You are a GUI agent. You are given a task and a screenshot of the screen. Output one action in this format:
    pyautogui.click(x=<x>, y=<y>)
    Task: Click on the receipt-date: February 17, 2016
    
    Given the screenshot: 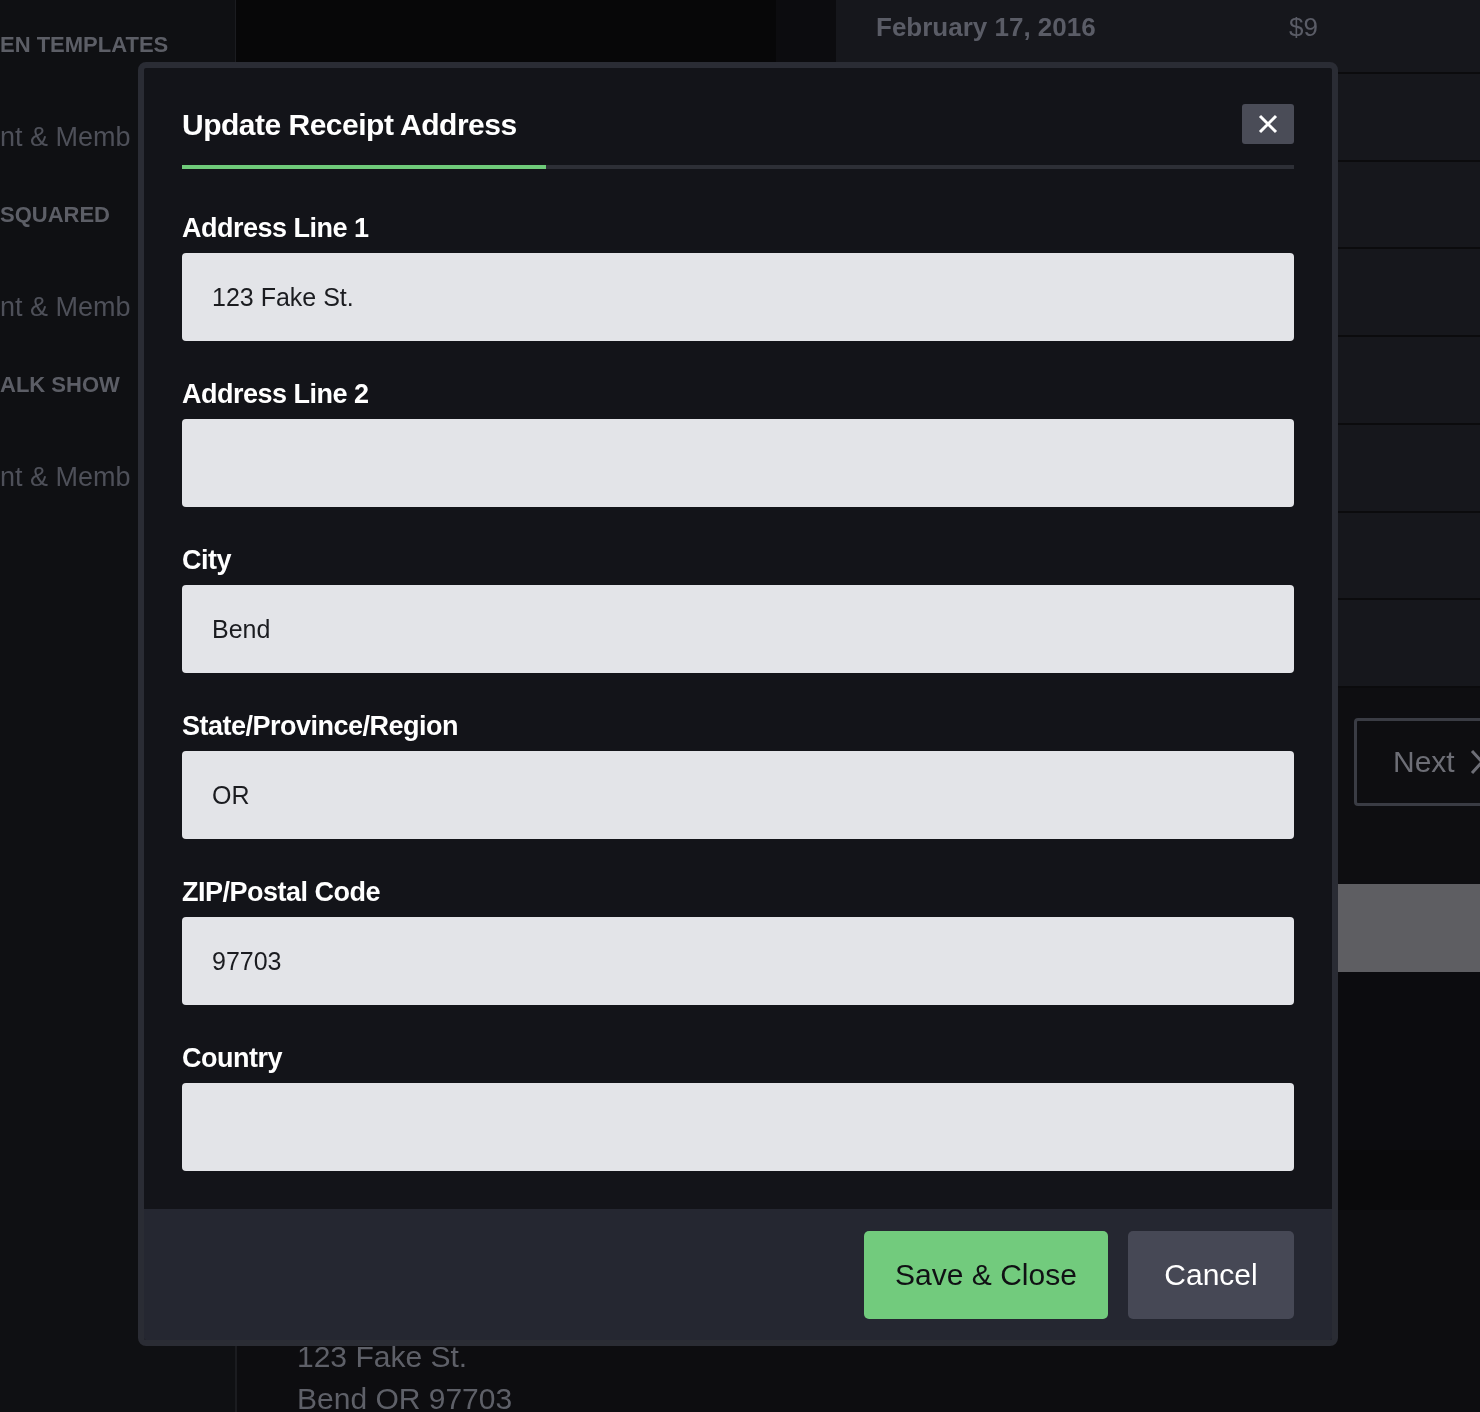 What is the action you would take?
    pyautogui.click(x=986, y=28)
    